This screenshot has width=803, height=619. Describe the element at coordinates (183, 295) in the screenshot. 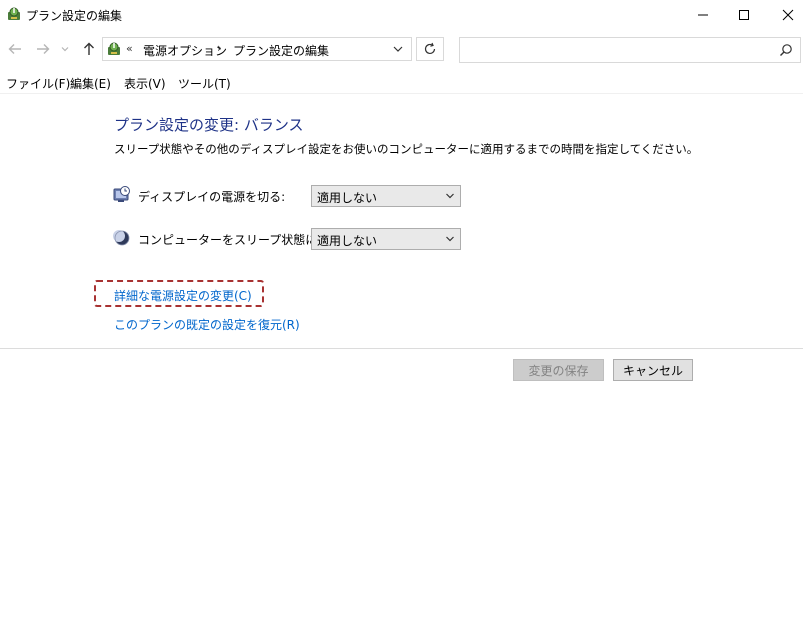

I see `advanced-power-settings-link: 詳細な電源設定の変更(C)` at that location.